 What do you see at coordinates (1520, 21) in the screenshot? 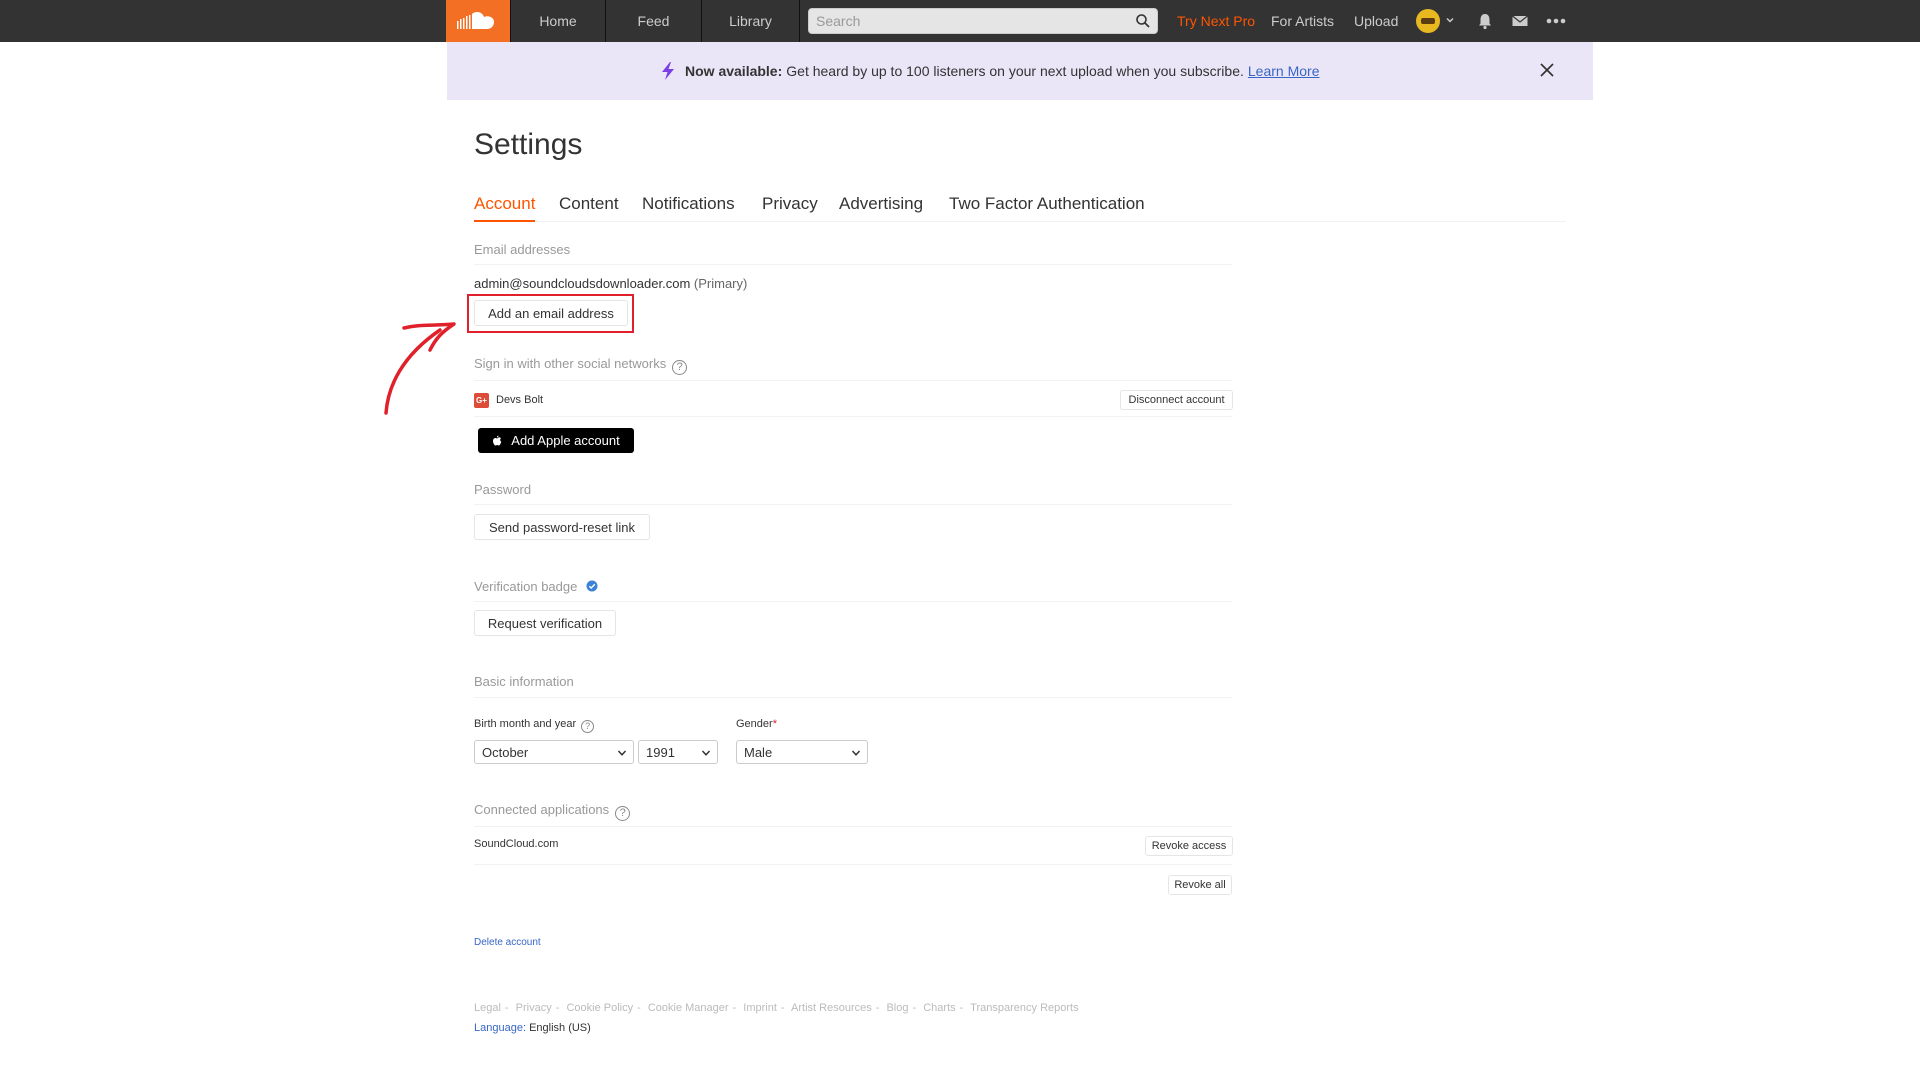
I see `mail-icon` at bounding box center [1520, 21].